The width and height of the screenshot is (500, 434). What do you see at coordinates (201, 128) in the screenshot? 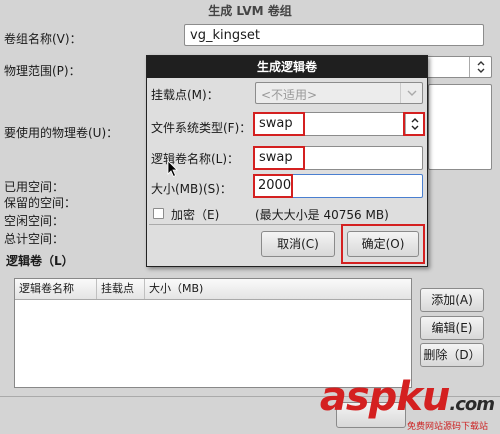
I see `fs-type-label: 文件系统类型(F)：` at bounding box center [201, 128].